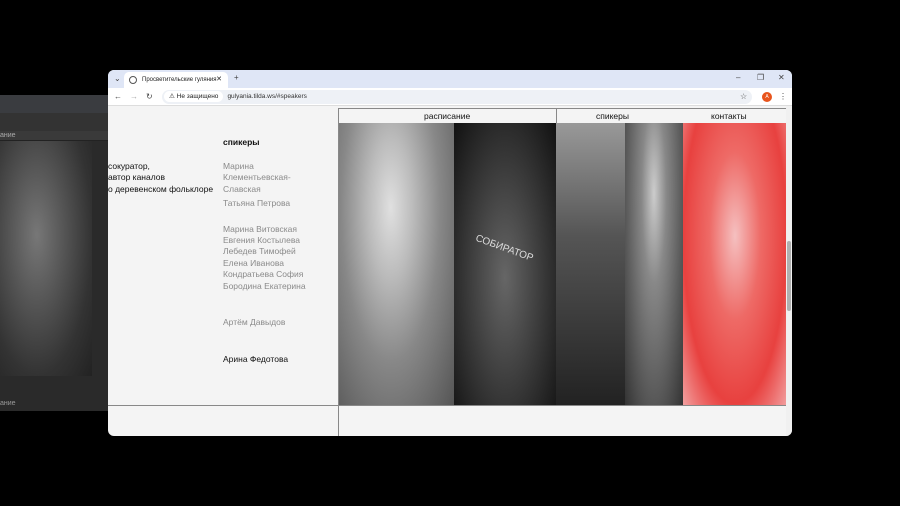  Describe the element at coordinates (264, 359) in the screenshot. I see `speaker-link-active: Арина Федотова` at that location.